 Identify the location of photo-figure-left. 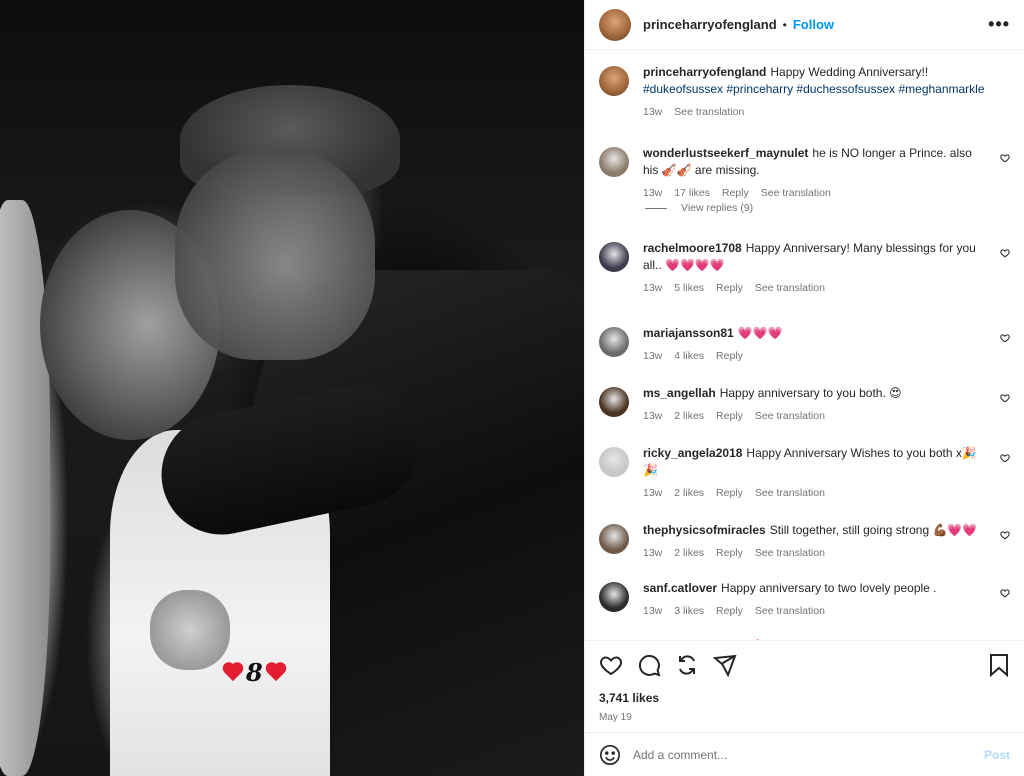
(25, 488).